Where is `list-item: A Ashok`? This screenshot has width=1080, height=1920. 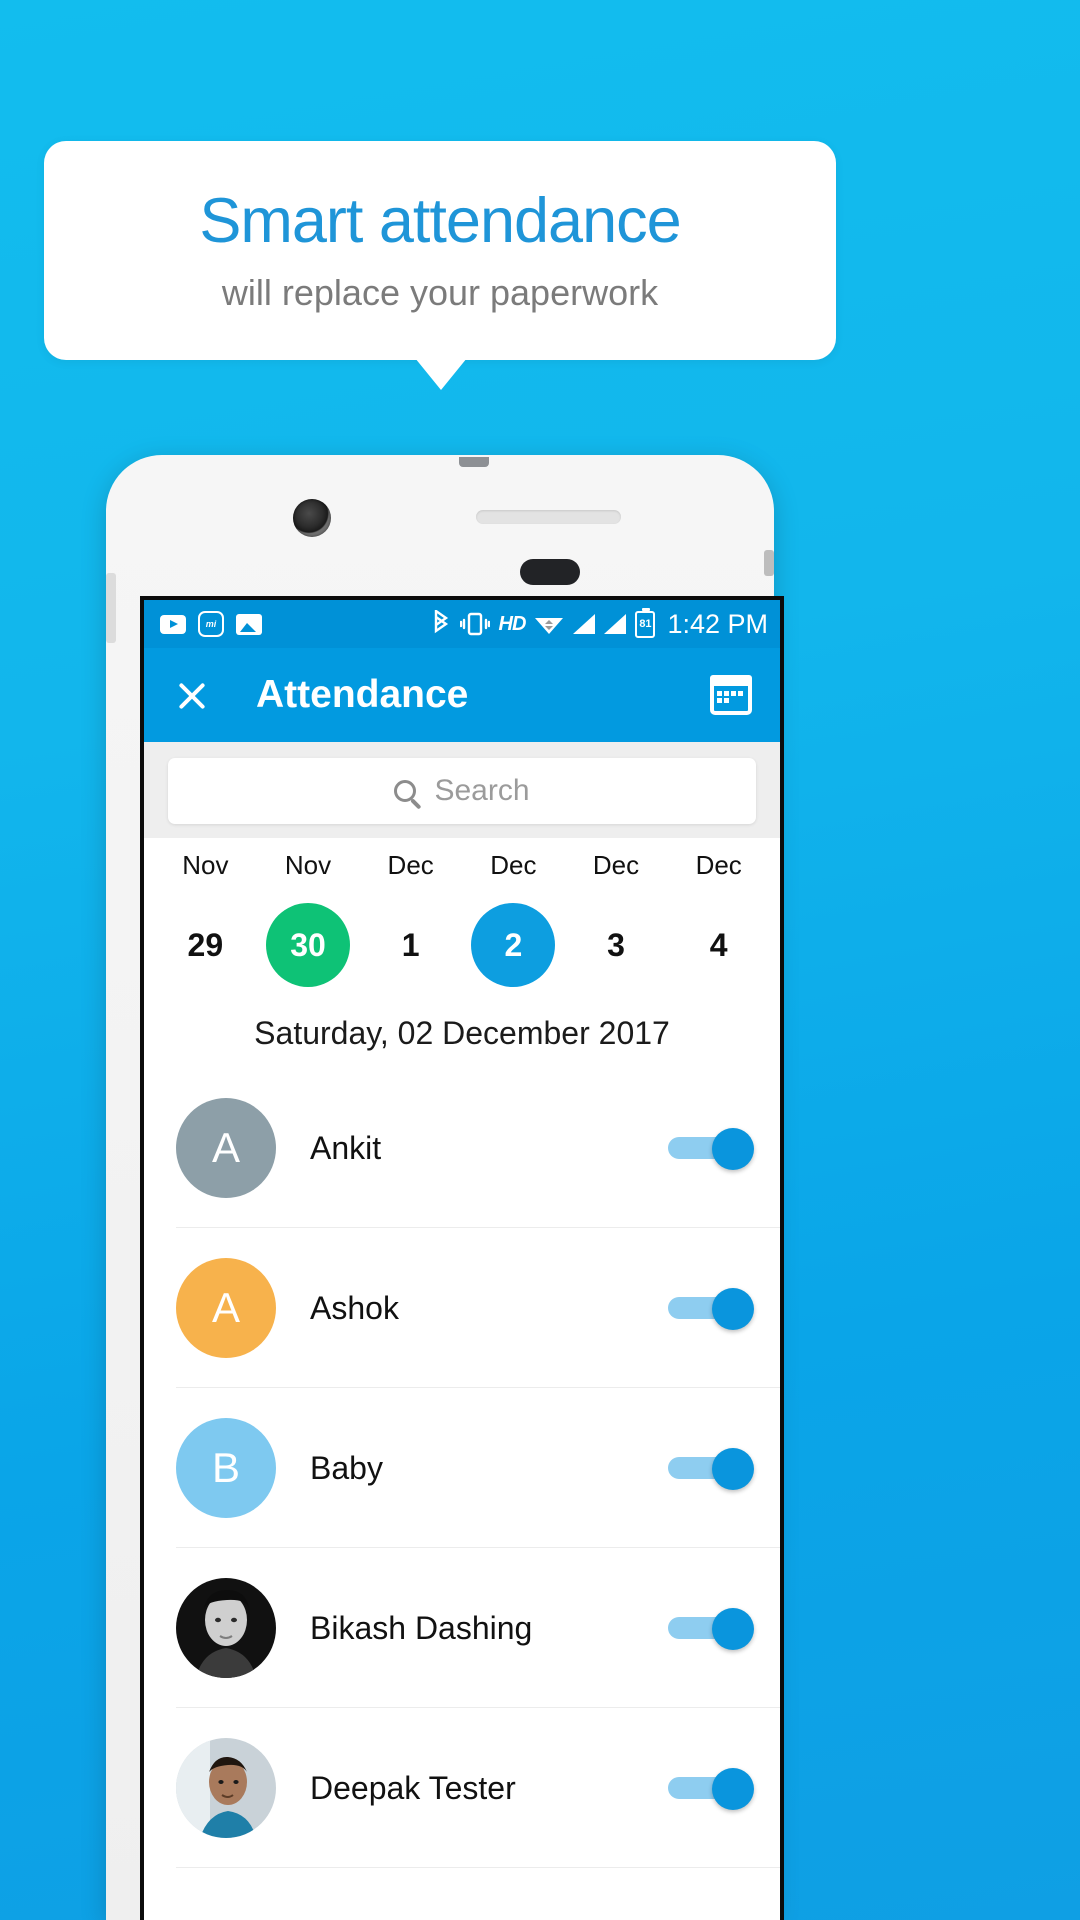
list-item: A Ashok is located at coordinates (462, 1308).